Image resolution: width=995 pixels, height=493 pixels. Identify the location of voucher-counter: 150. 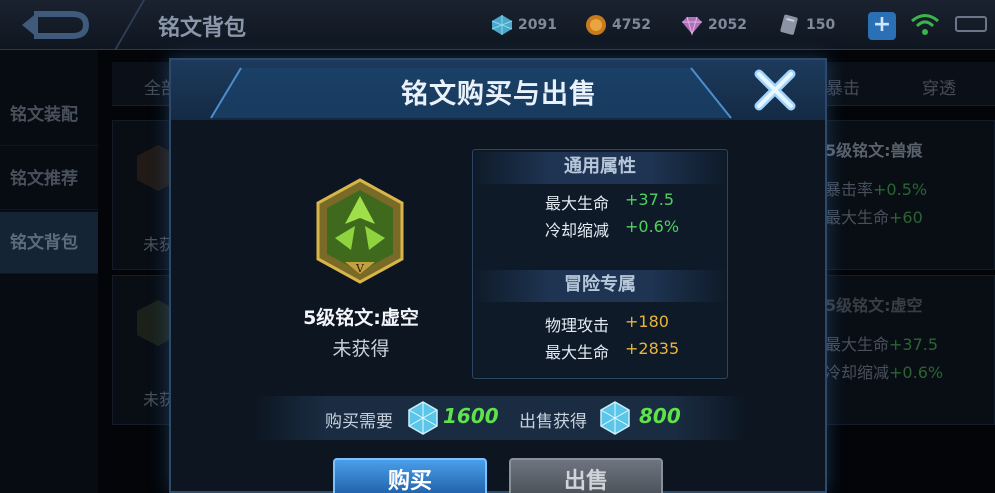
(806, 25).